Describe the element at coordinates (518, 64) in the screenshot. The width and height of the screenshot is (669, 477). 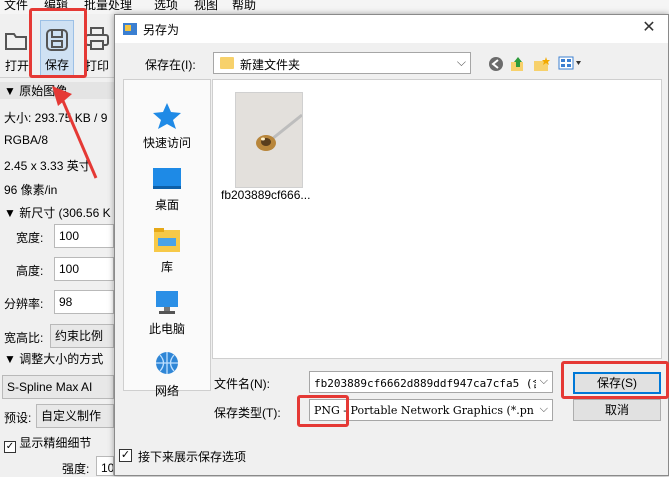
I see `up-folder-icon` at that location.